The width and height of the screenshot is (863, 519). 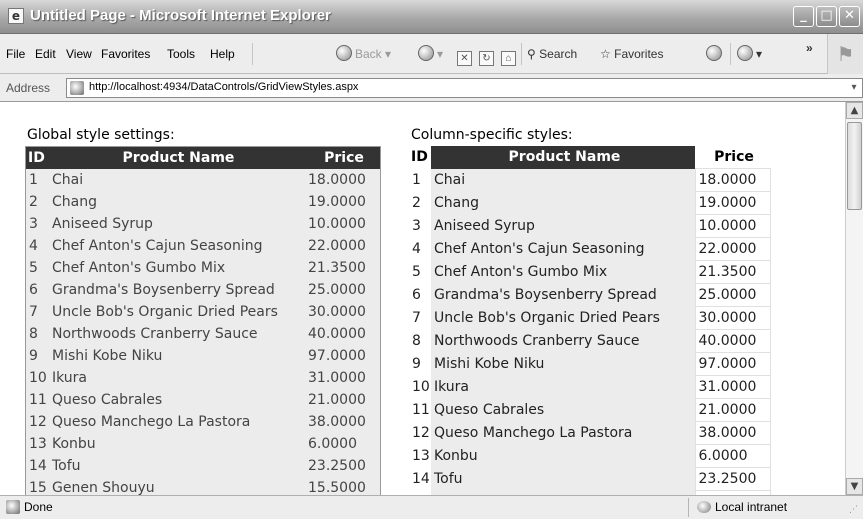 What do you see at coordinates (125, 54) in the screenshot?
I see `menu-favorites: Favorites` at bounding box center [125, 54].